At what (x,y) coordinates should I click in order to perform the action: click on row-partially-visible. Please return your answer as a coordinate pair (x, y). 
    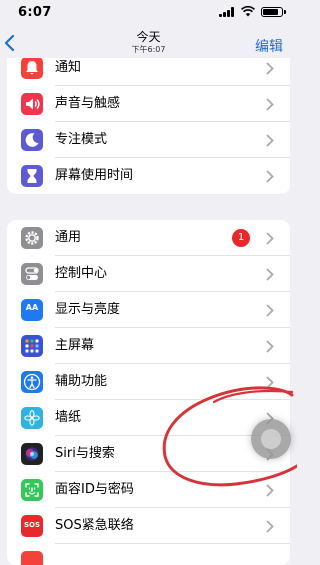
    Looking at the image, I should click on (148, 554).